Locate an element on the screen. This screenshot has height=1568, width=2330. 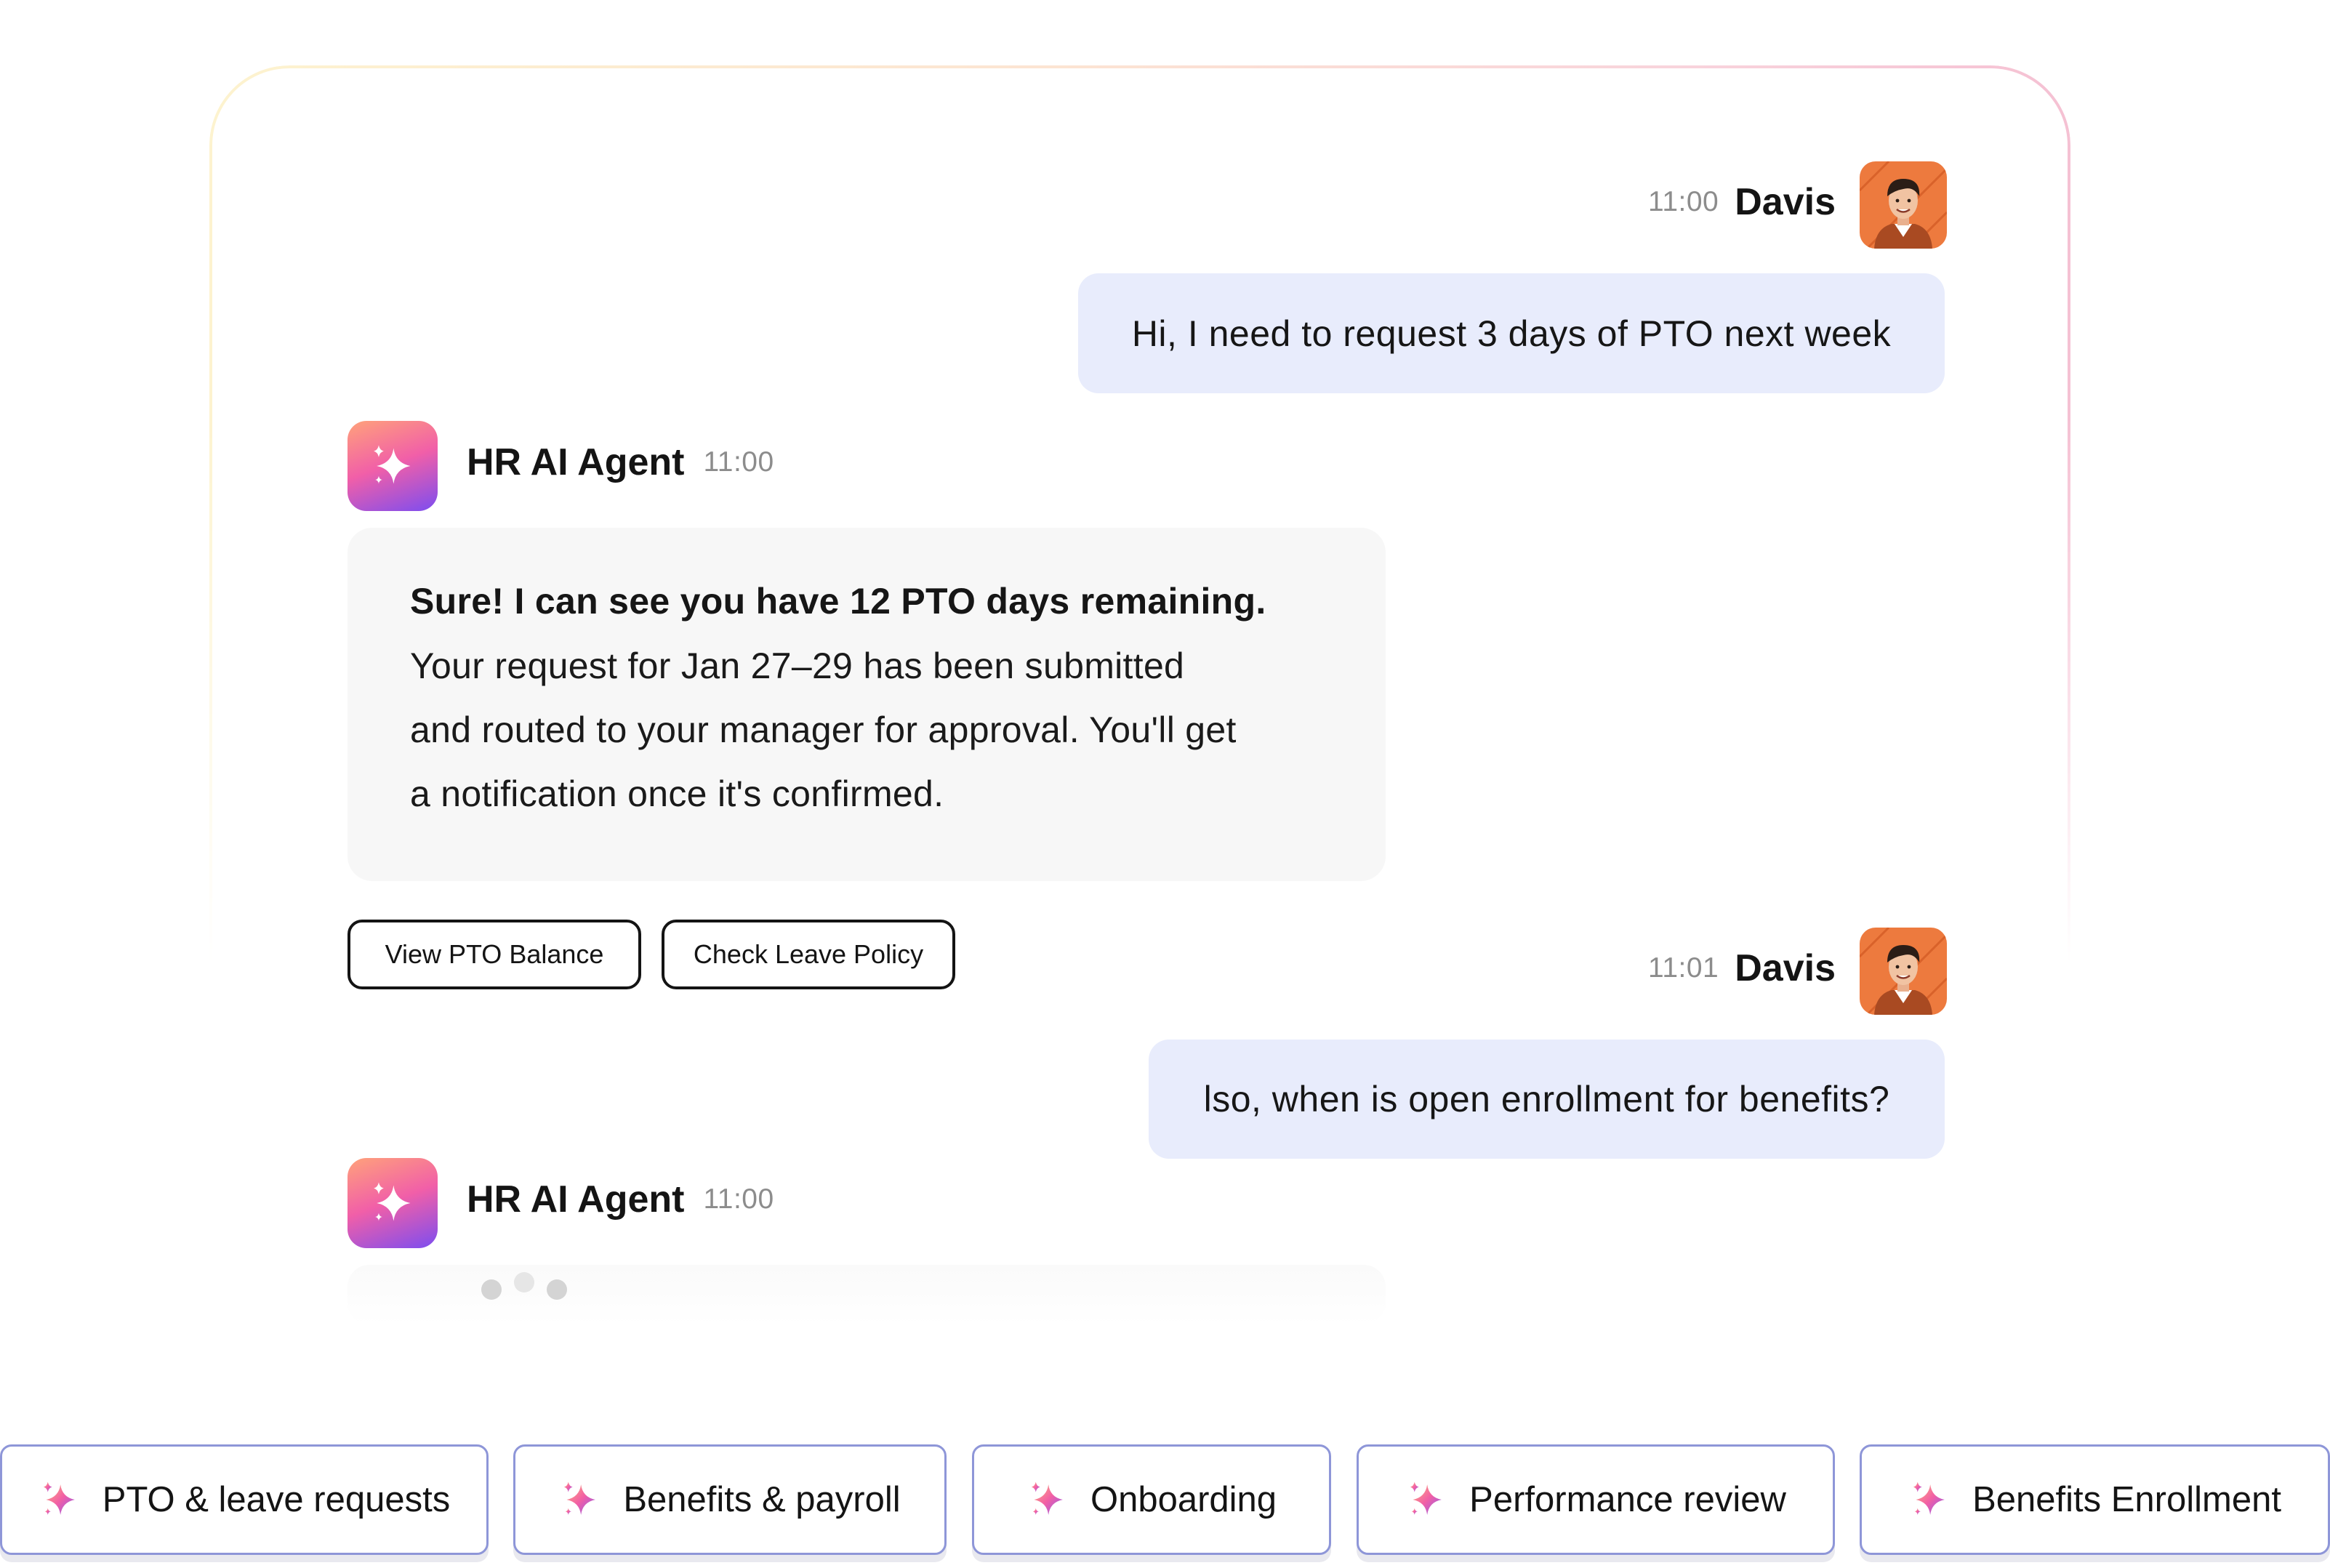
suggestion-chip-label: Benefits Enrollment is located at coordinates (2126, 1499).